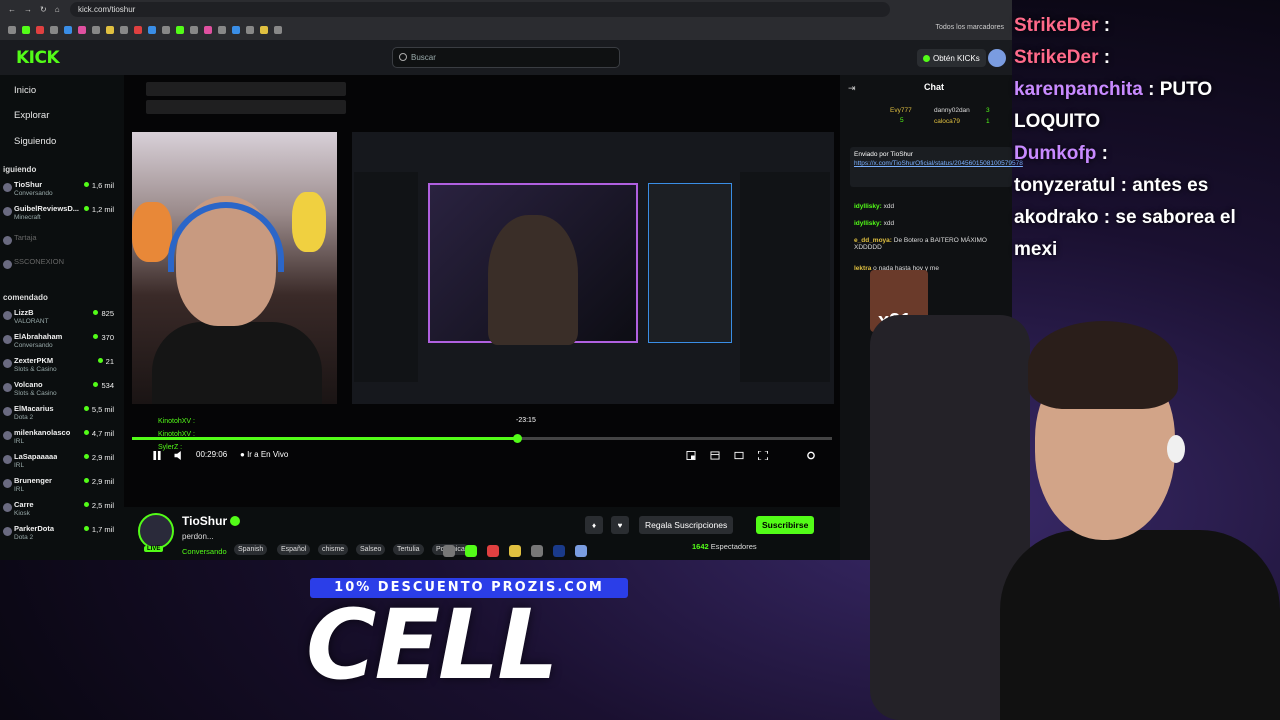 The width and height of the screenshot is (1280, 720). What do you see at coordinates (31, 115) in the screenshot?
I see `nav-explorar: Explorar` at bounding box center [31, 115].